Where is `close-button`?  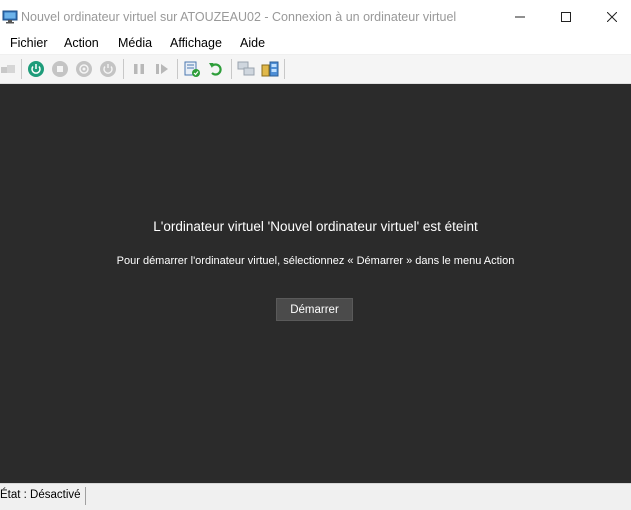
close-button is located at coordinates (610, 17).